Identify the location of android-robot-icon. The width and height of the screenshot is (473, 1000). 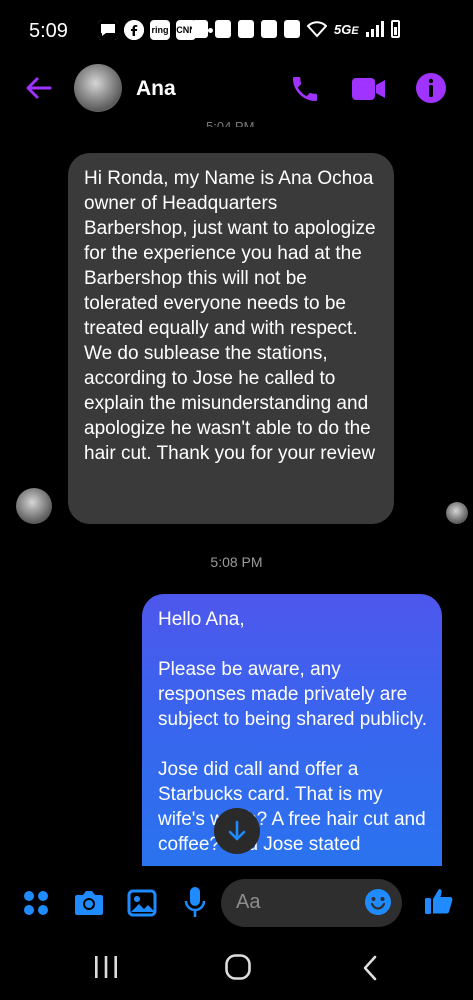
(200, 29).